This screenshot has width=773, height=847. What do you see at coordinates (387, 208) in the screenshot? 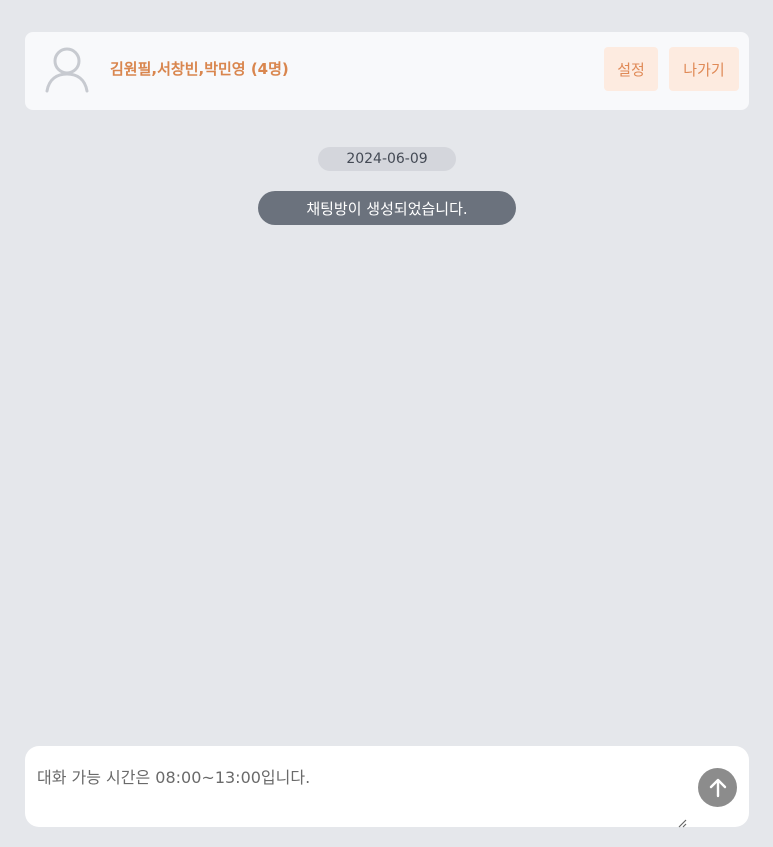
I see `system-message: 채팅방이 생성되었습니다.` at bounding box center [387, 208].